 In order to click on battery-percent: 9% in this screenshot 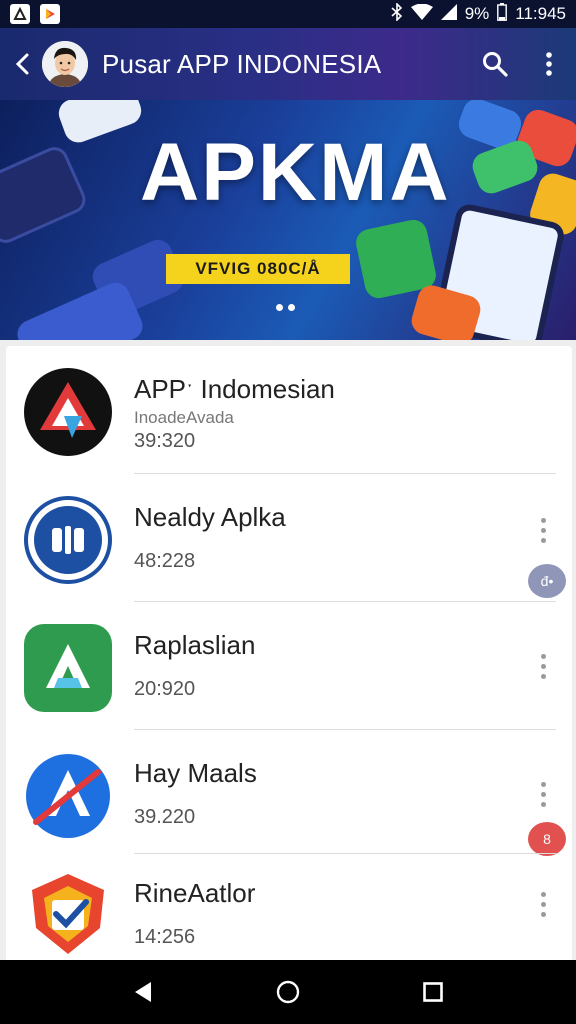, I will do `click(477, 13)`.